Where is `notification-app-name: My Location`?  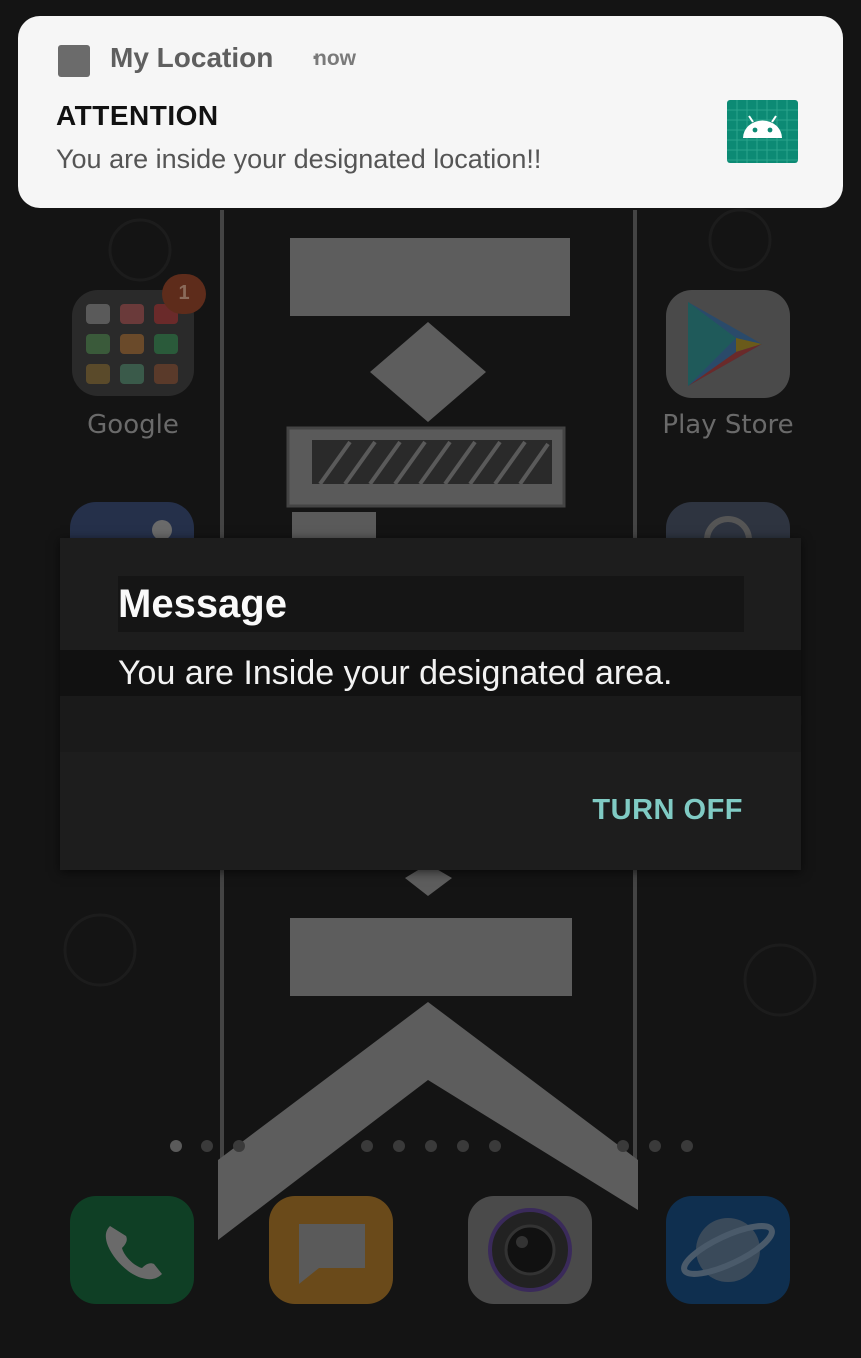 notification-app-name: My Location is located at coordinates (192, 57).